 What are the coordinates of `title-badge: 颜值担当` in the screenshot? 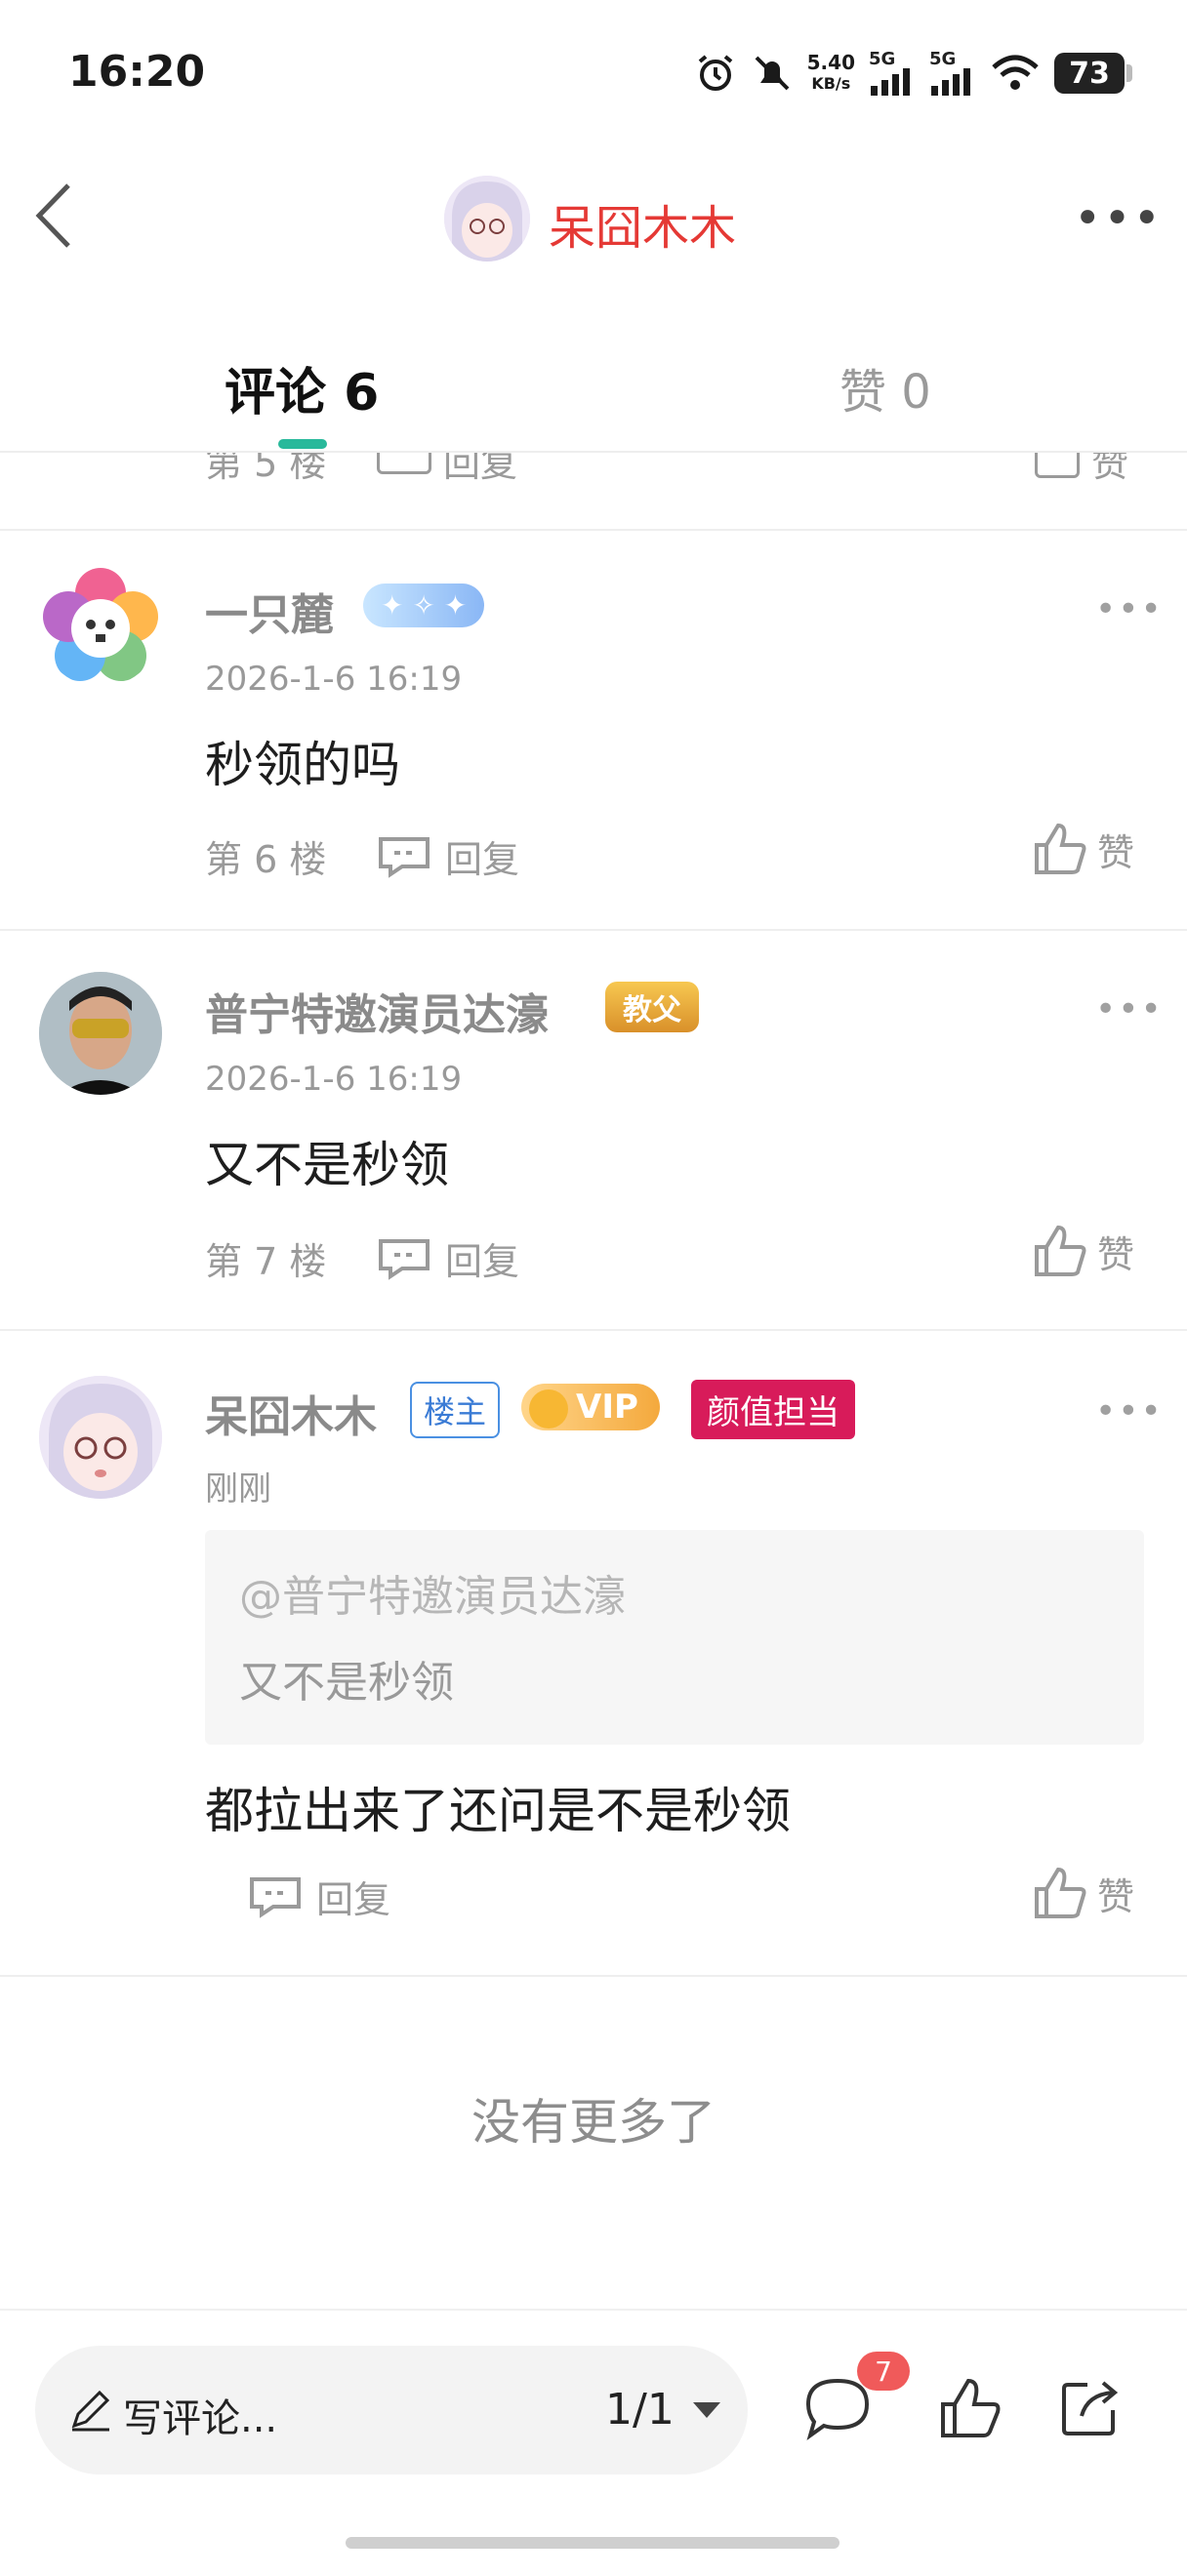 It's located at (773, 1409).